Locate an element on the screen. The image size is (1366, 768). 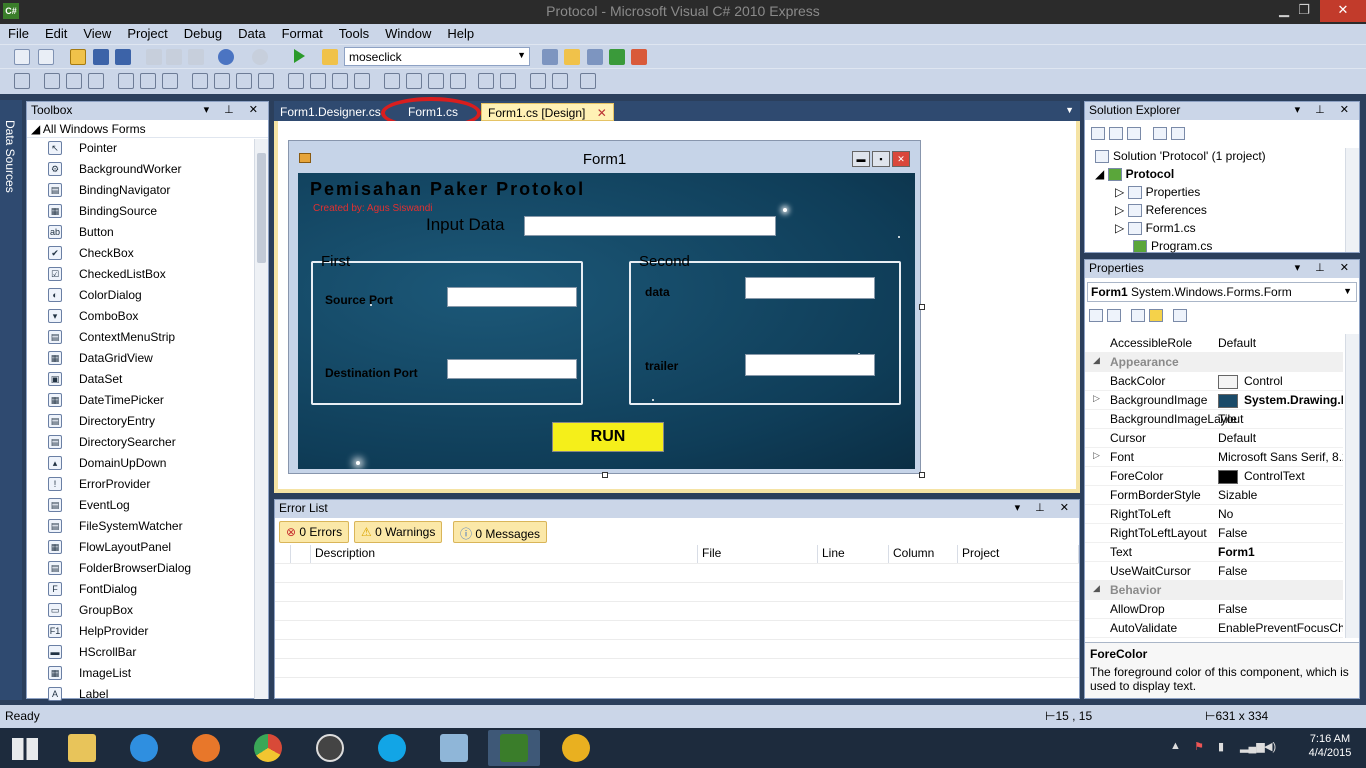
menu-help: Help is located at coordinates (460, 32).